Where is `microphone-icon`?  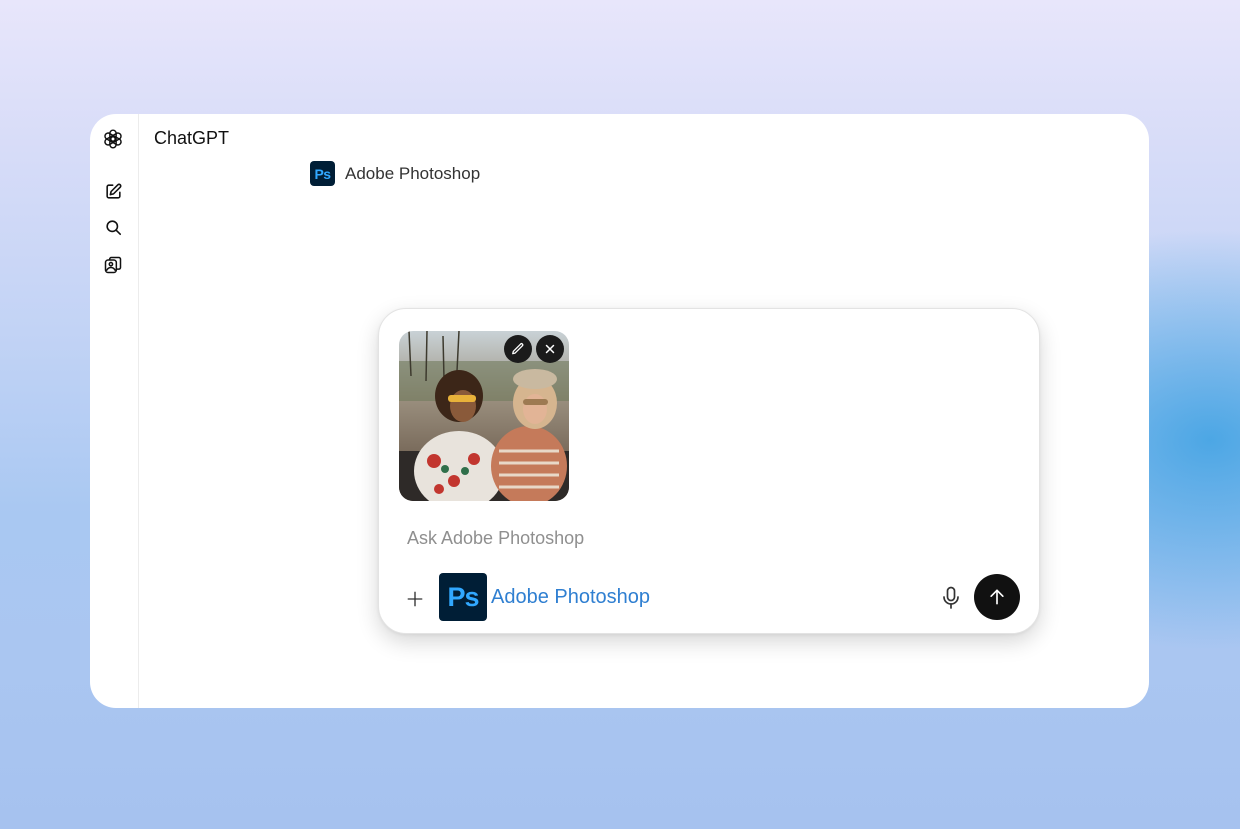
microphone-icon is located at coordinates (951, 598).